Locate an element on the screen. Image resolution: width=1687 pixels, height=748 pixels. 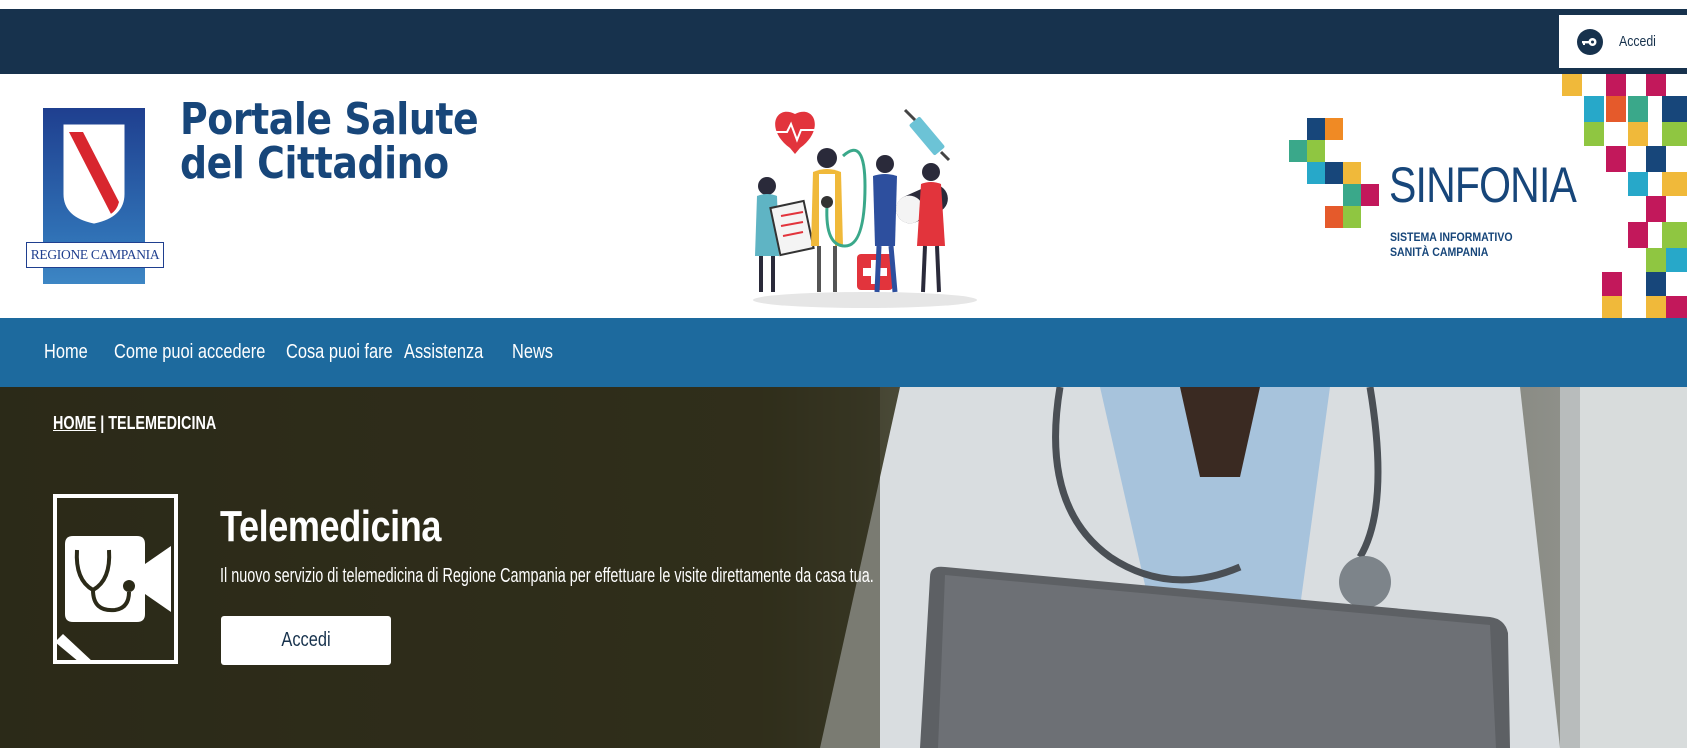
accedi-button-label: Accedi is located at coordinates (306, 640).